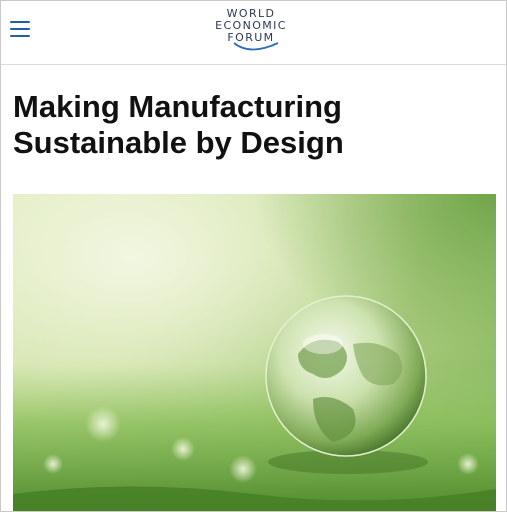 This screenshot has width=507, height=512. I want to click on hamburger-menu-icon, so click(21, 29).